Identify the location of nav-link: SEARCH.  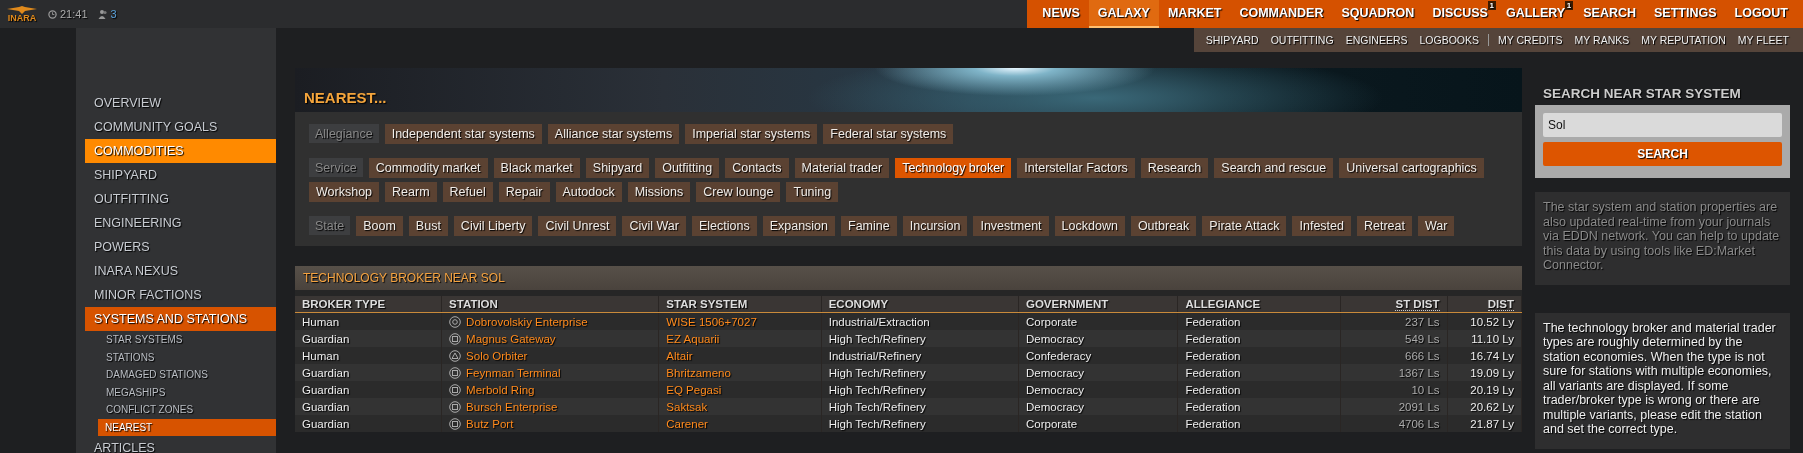
(1609, 14).